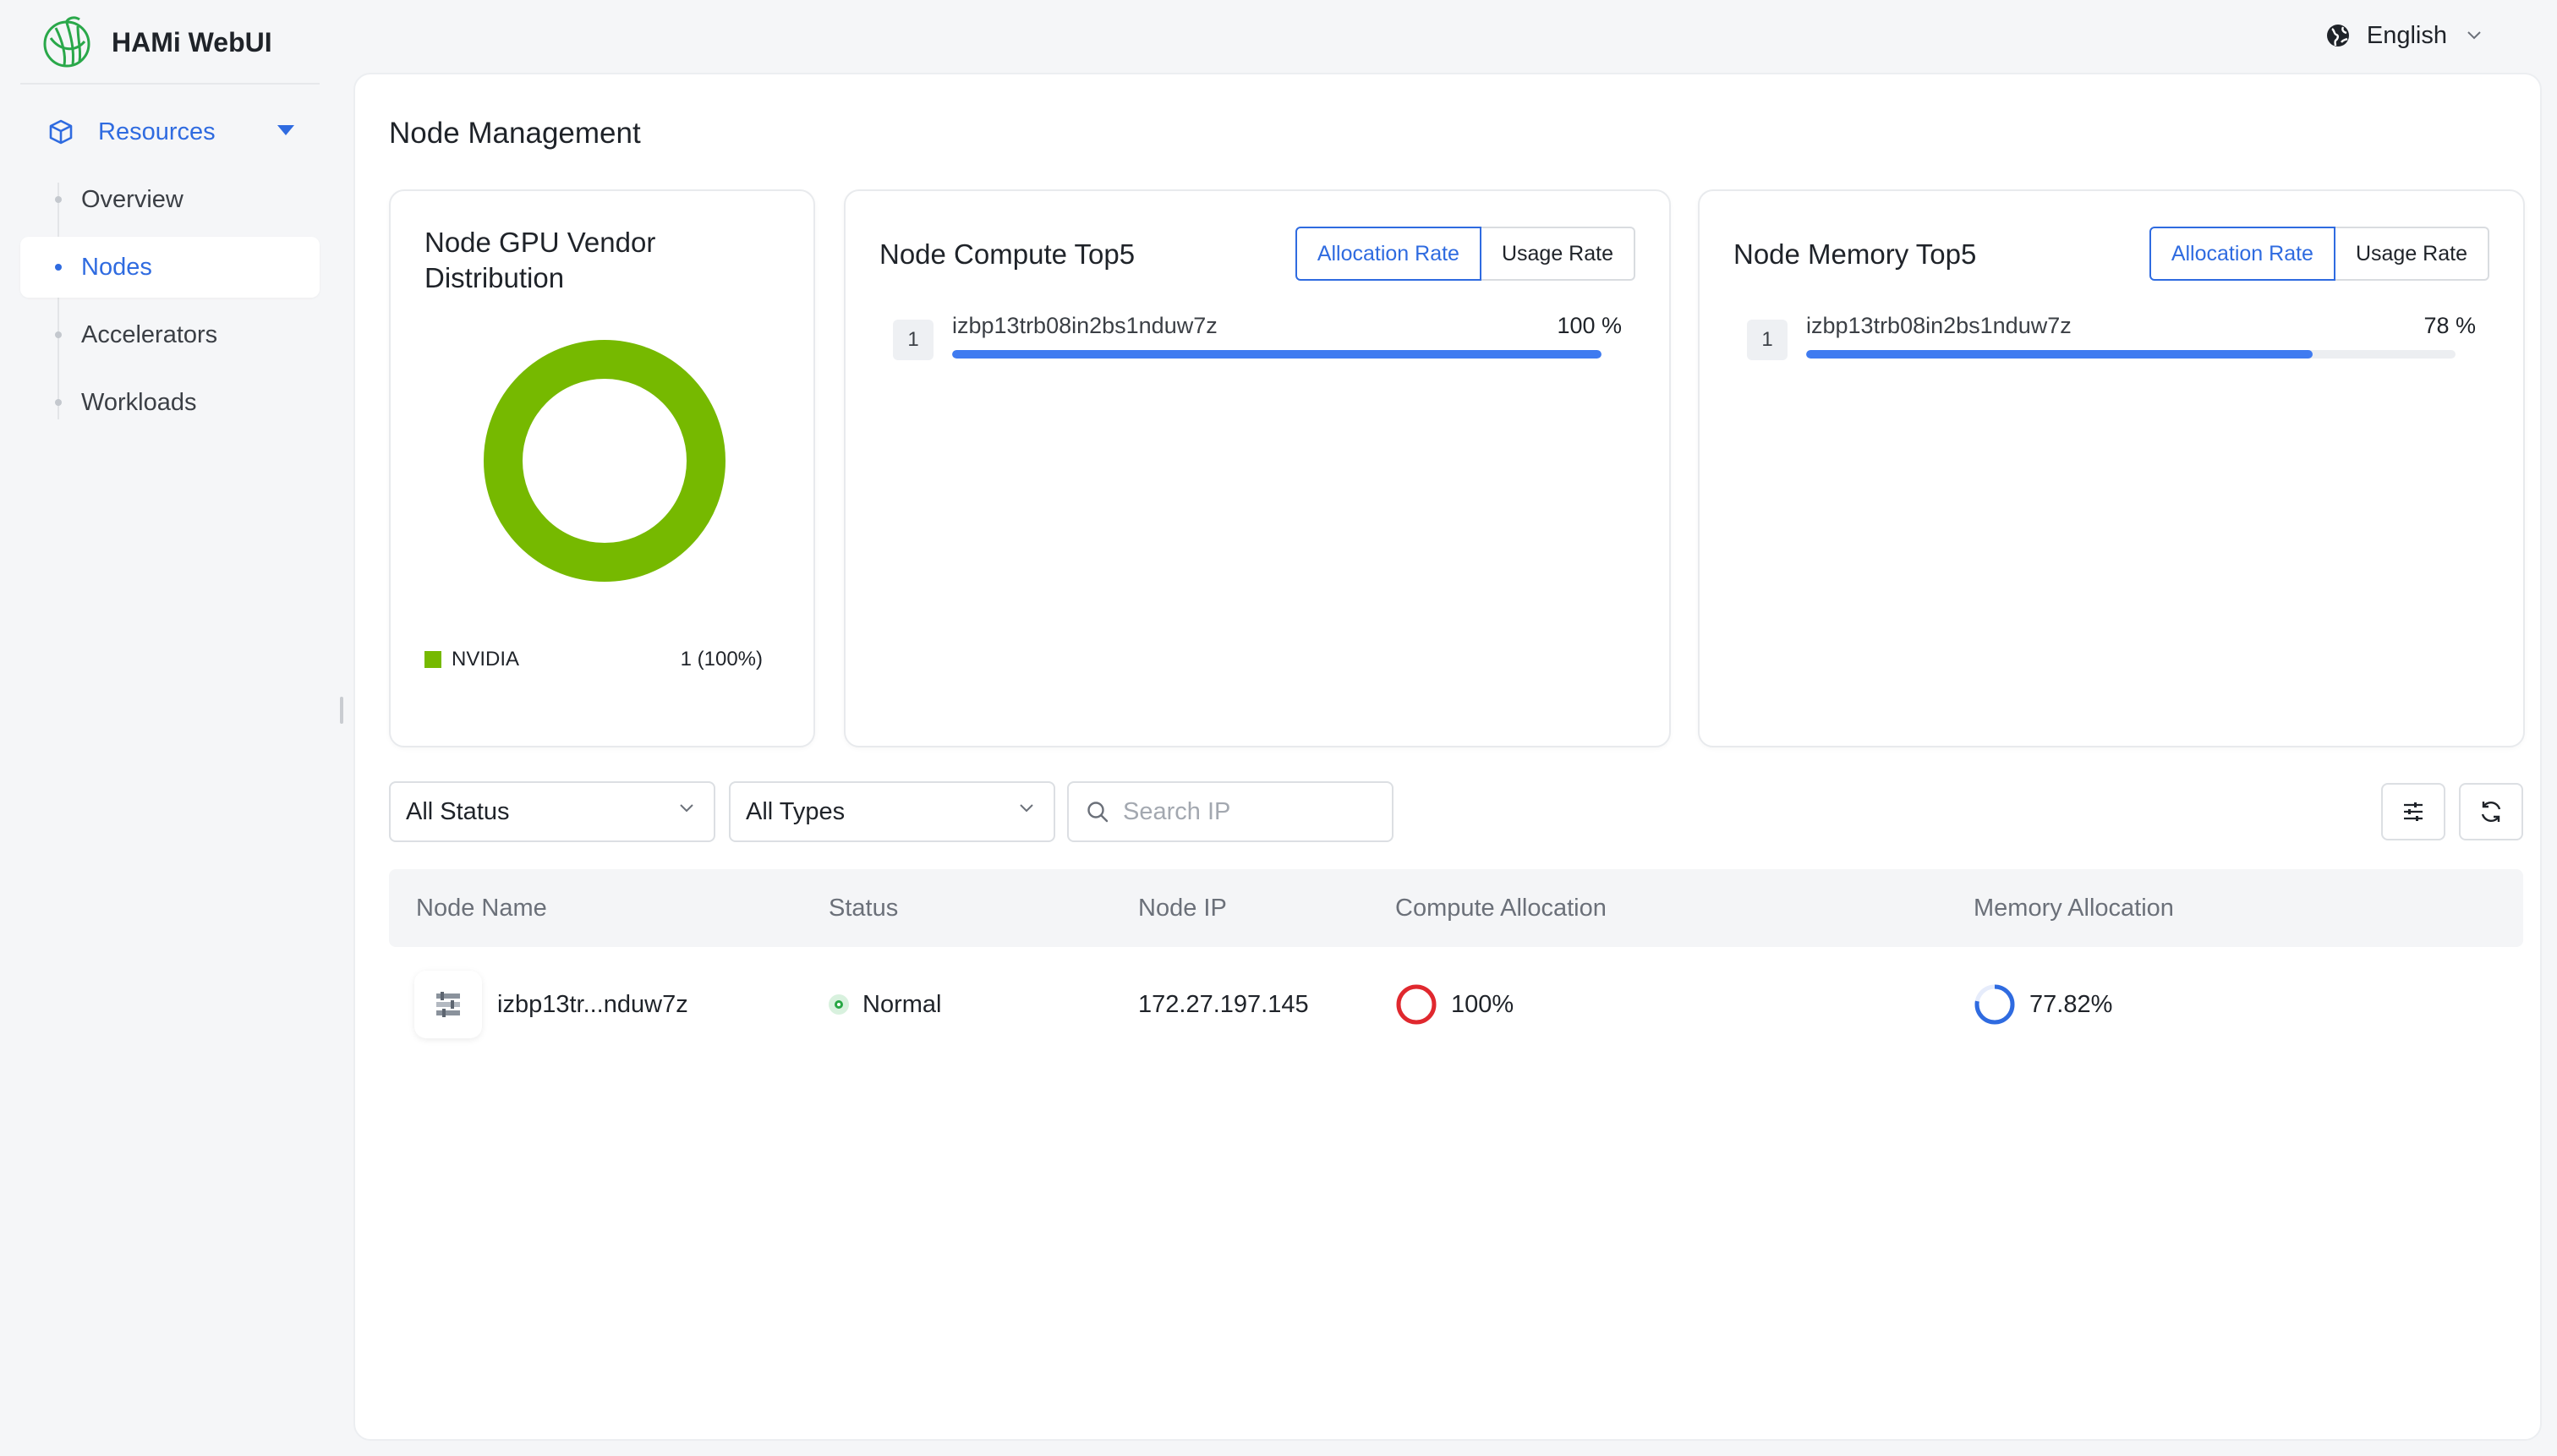 Image resolution: width=2557 pixels, height=1456 pixels. What do you see at coordinates (116, 267) in the screenshot?
I see `sidebar-item-label: Nodes` at bounding box center [116, 267].